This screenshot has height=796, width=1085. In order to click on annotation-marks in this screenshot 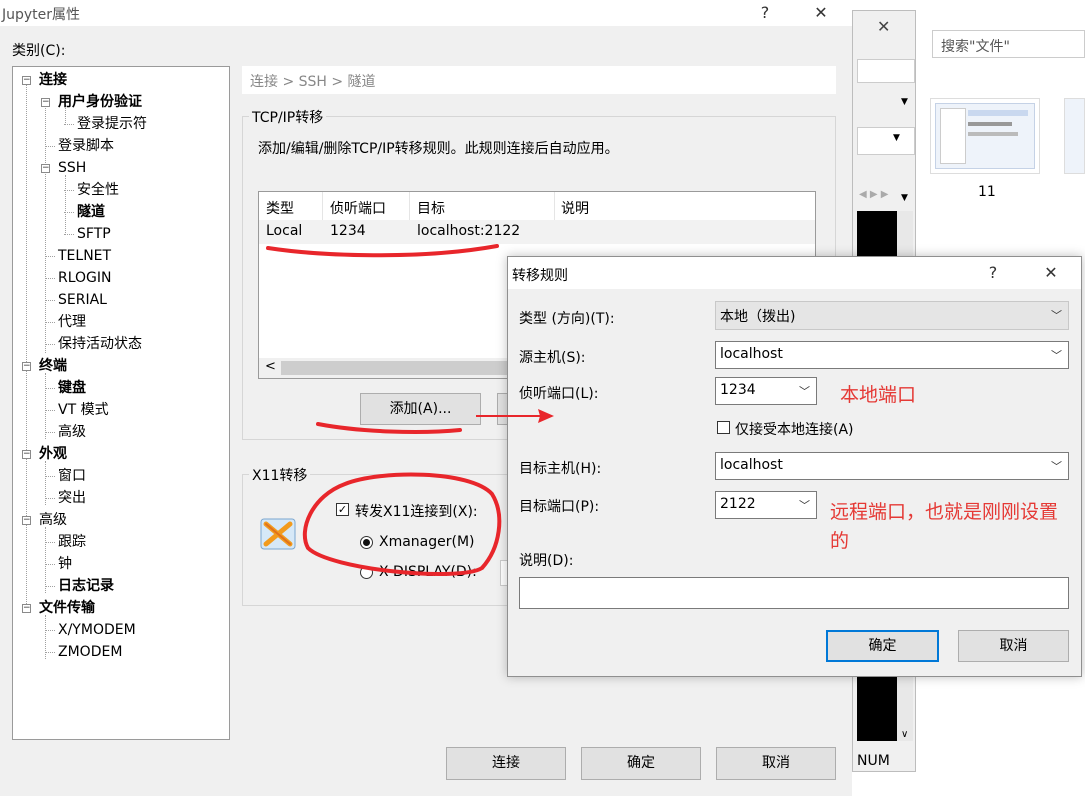, I will do `click(410, 410)`.